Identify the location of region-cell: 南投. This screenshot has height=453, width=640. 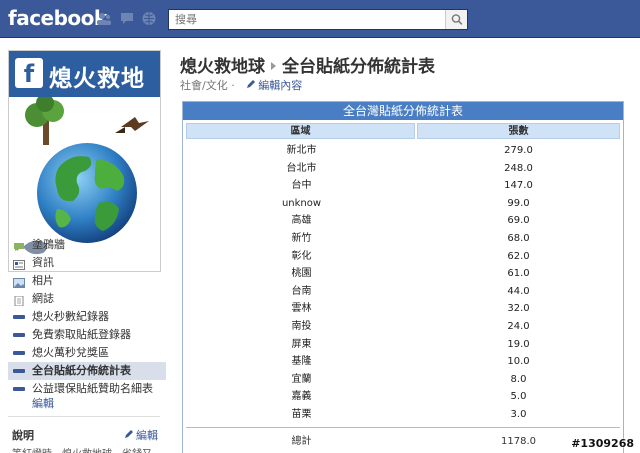
(301, 326).